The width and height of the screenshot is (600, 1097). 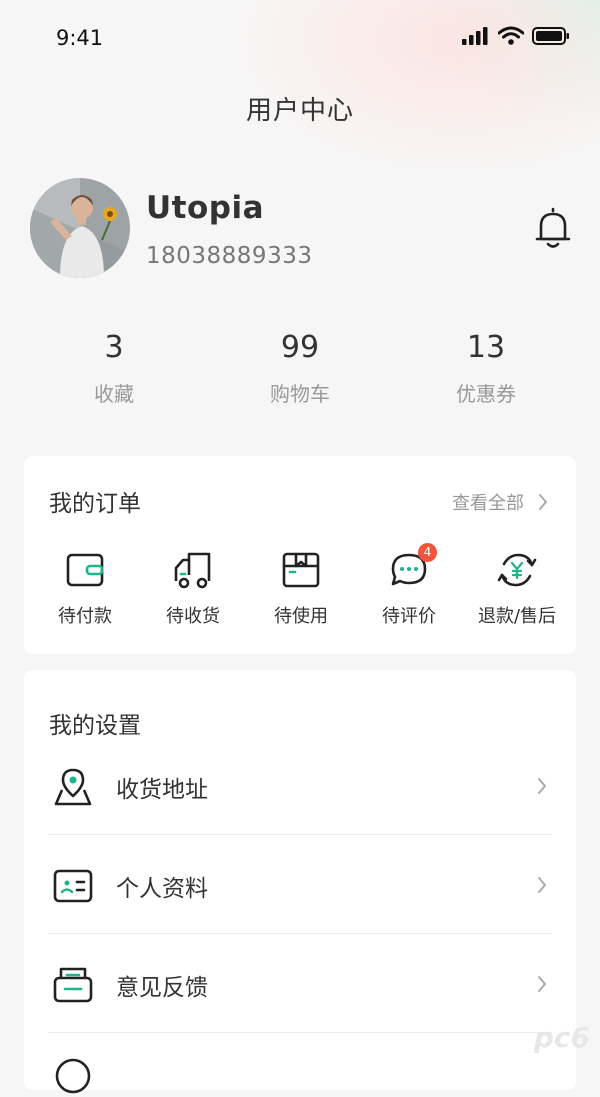 I want to click on battery-icon, so click(x=550, y=36).